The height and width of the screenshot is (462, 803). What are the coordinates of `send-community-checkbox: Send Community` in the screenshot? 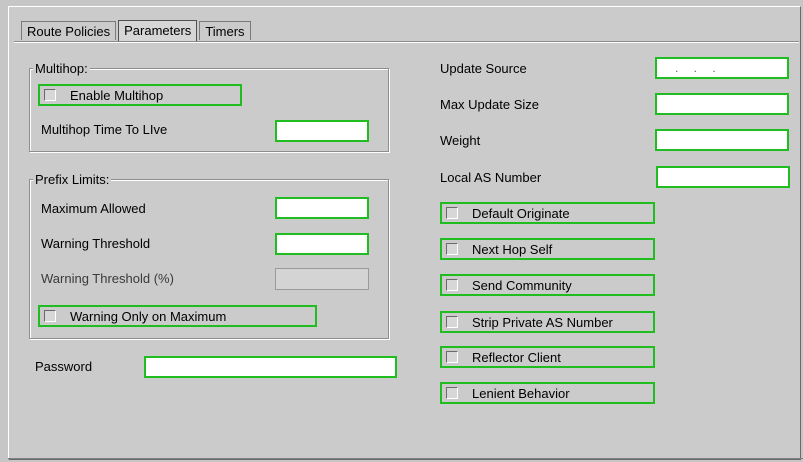 It's located at (547, 285).